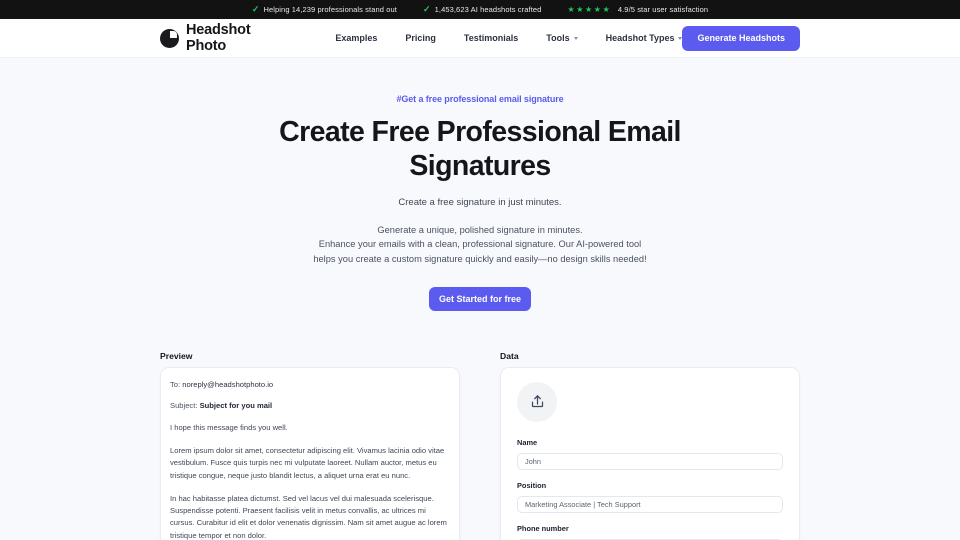 The image size is (960, 540). I want to click on upload-photo-button, so click(537, 401).